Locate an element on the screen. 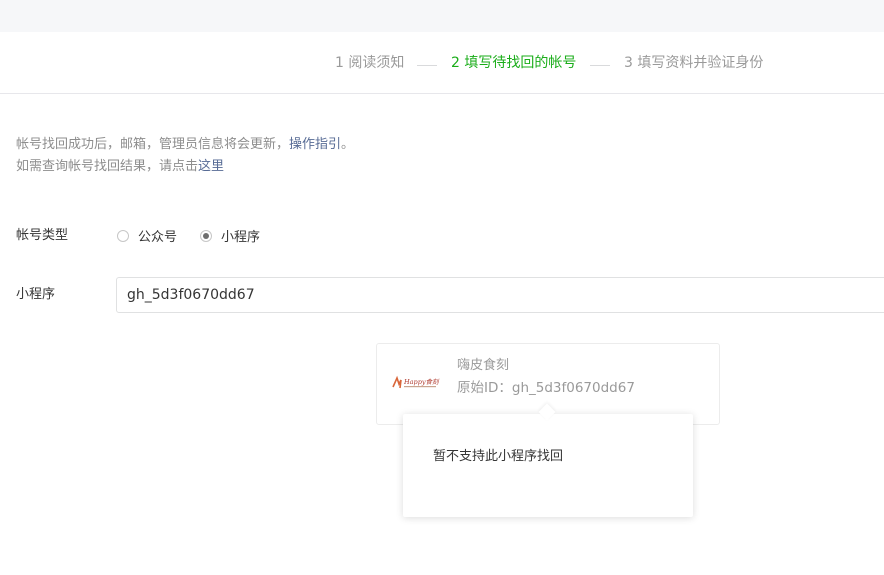 This screenshot has width=884, height=575. notice-line-1-end: 。 is located at coordinates (348, 144).